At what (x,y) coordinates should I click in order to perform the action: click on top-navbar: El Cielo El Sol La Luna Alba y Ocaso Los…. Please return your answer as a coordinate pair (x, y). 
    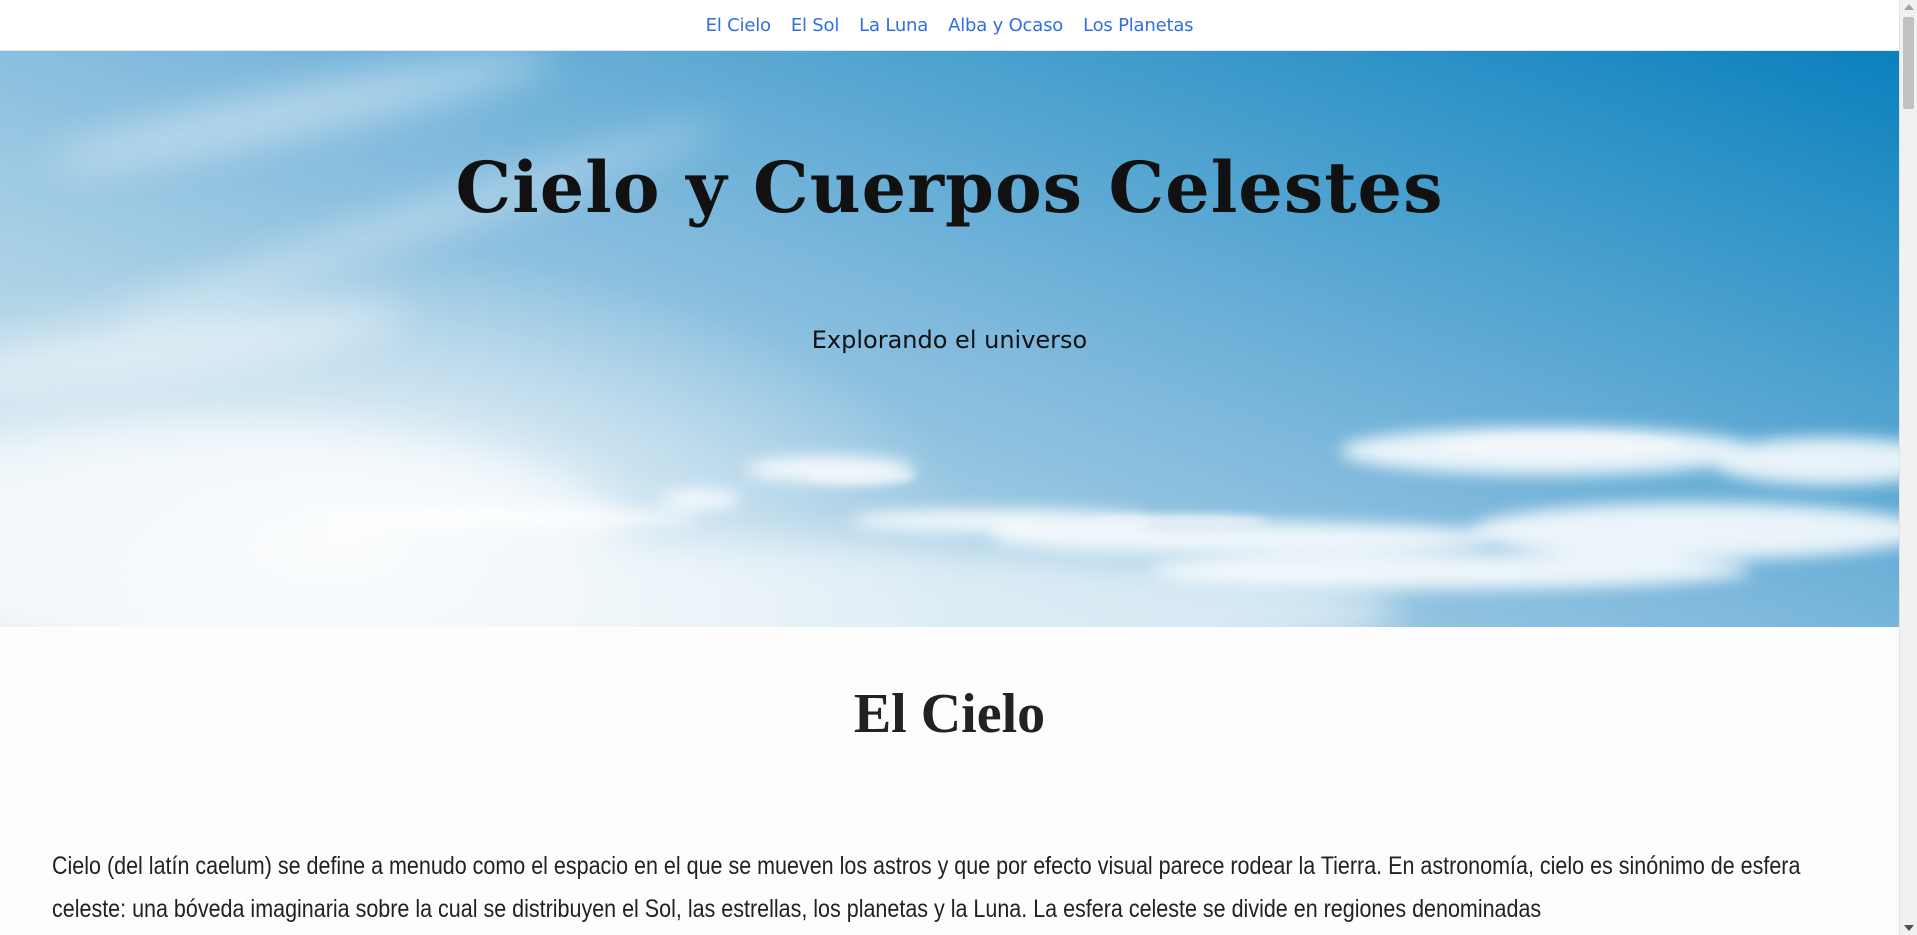
    Looking at the image, I should click on (949, 25).